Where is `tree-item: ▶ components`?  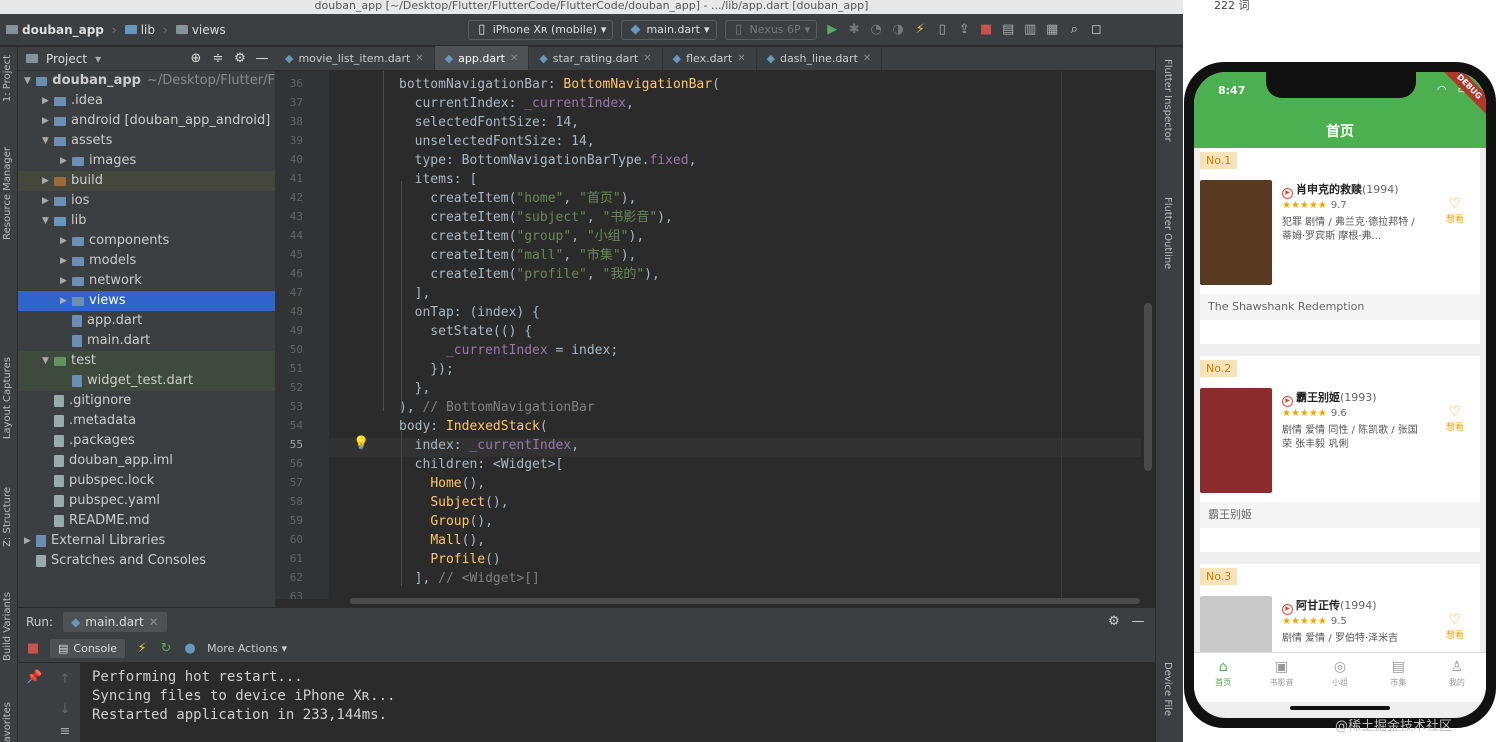 tree-item: ▶ components is located at coordinates (146, 241).